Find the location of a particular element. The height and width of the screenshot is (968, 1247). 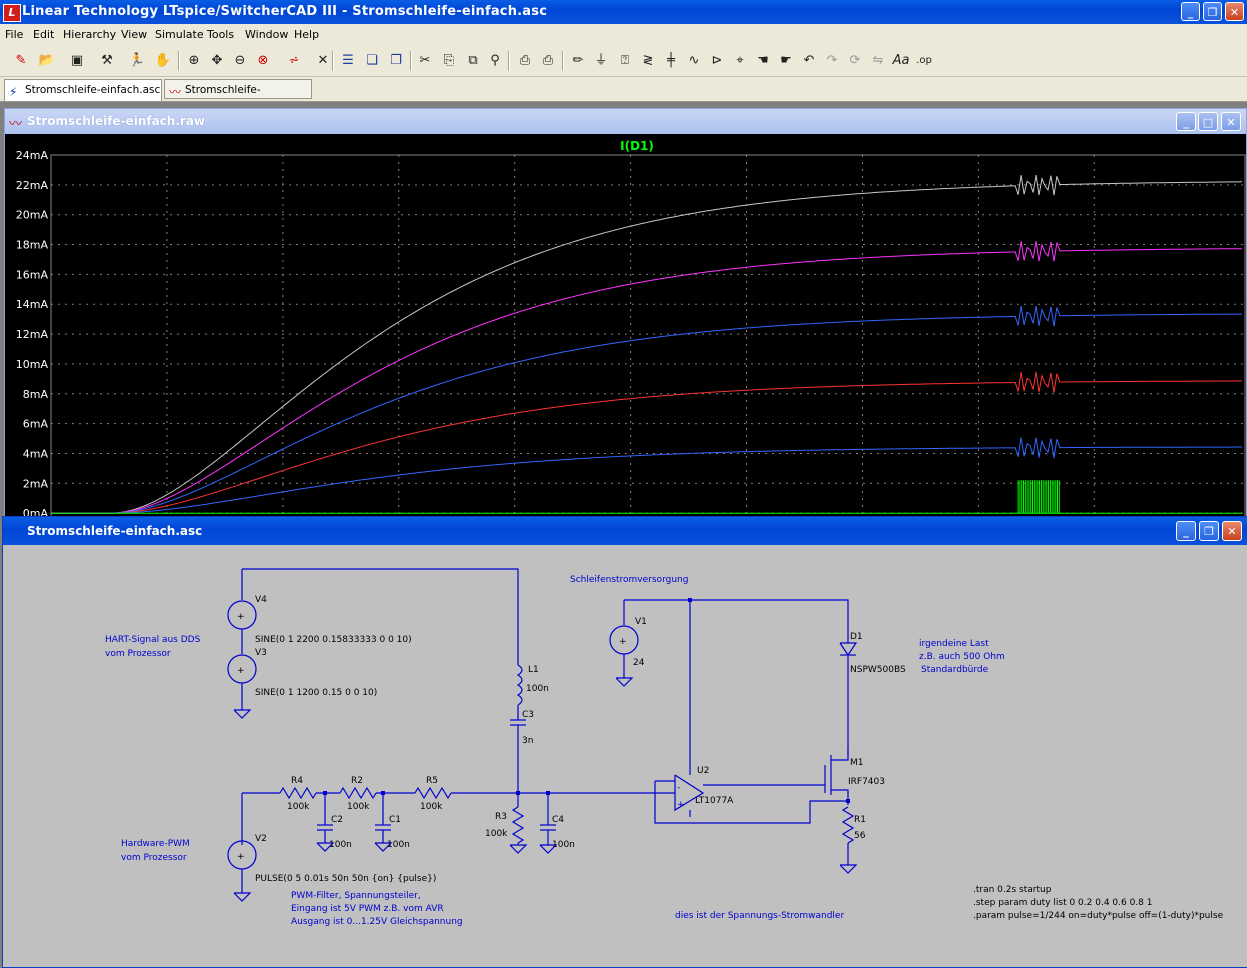

value-v3: SINE(0 1 1200 0.15 0 0 10) is located at coordinates (316, 693).